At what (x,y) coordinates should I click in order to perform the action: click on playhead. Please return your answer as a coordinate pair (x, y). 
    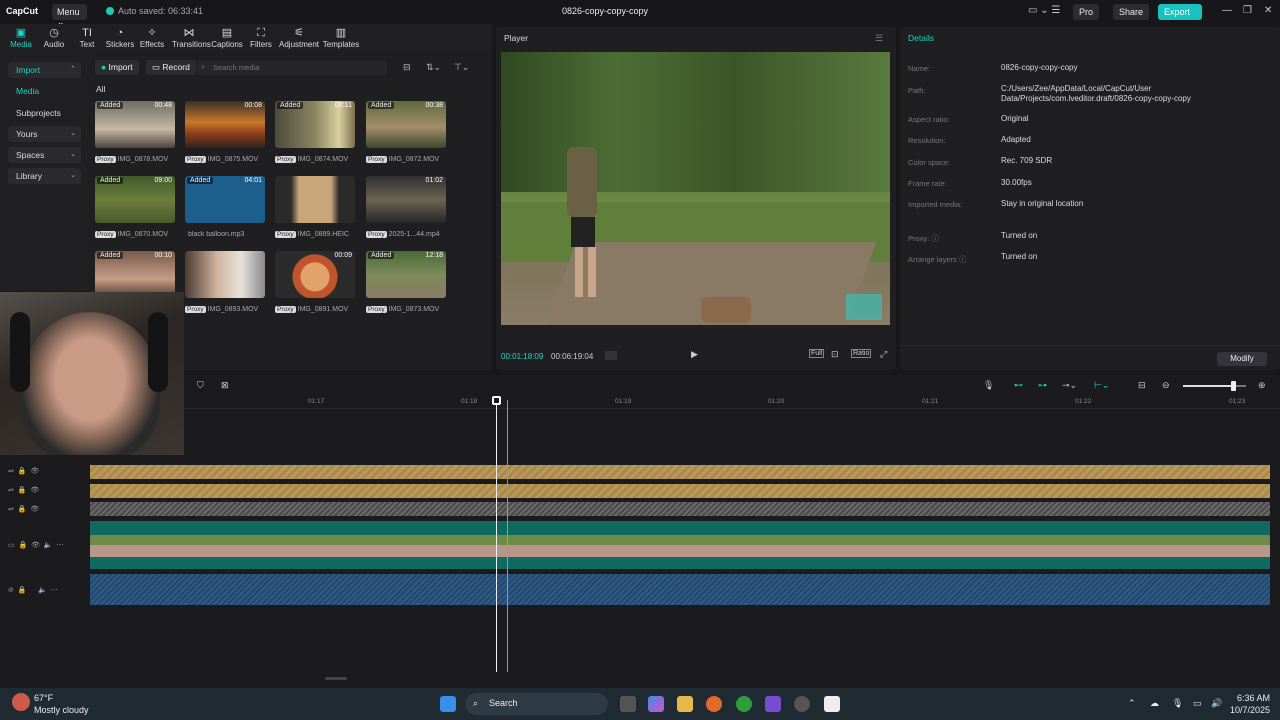
    Looking at the image, I should click on (496, 536).